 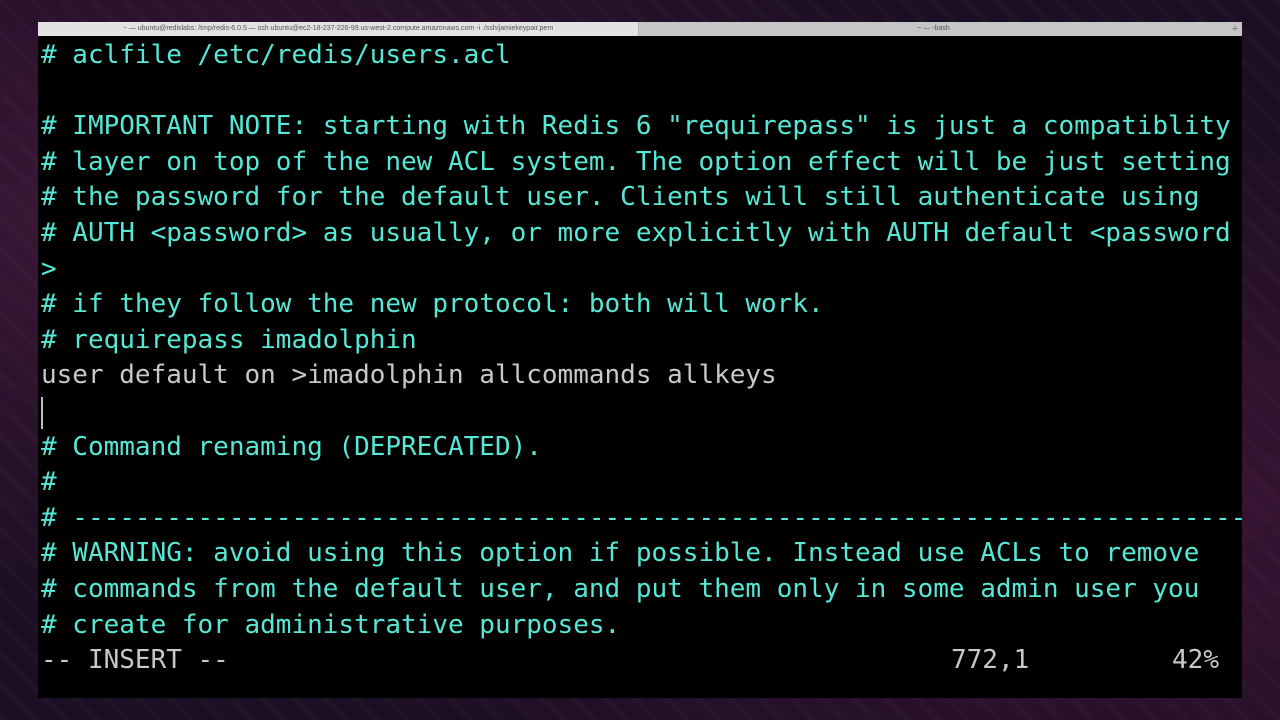 What do you see at coordinates (641, 483) in the screenshot?
I see `editor-line: #` at bounding box center [641, 483].